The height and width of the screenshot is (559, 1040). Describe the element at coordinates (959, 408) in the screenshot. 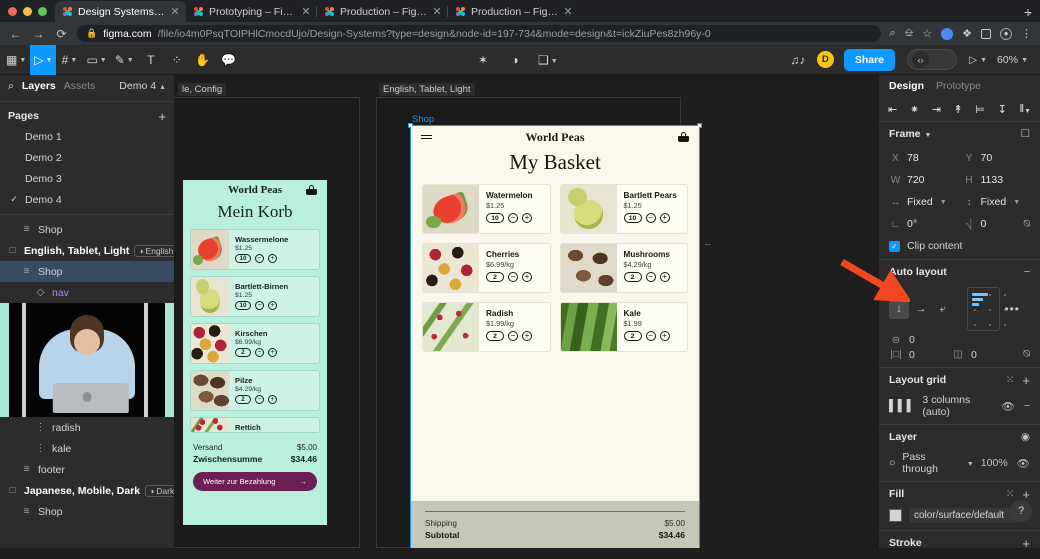

I see `layout-grid-item: ▌▌▌ 3 columns (auto) 👁 −` at that location.